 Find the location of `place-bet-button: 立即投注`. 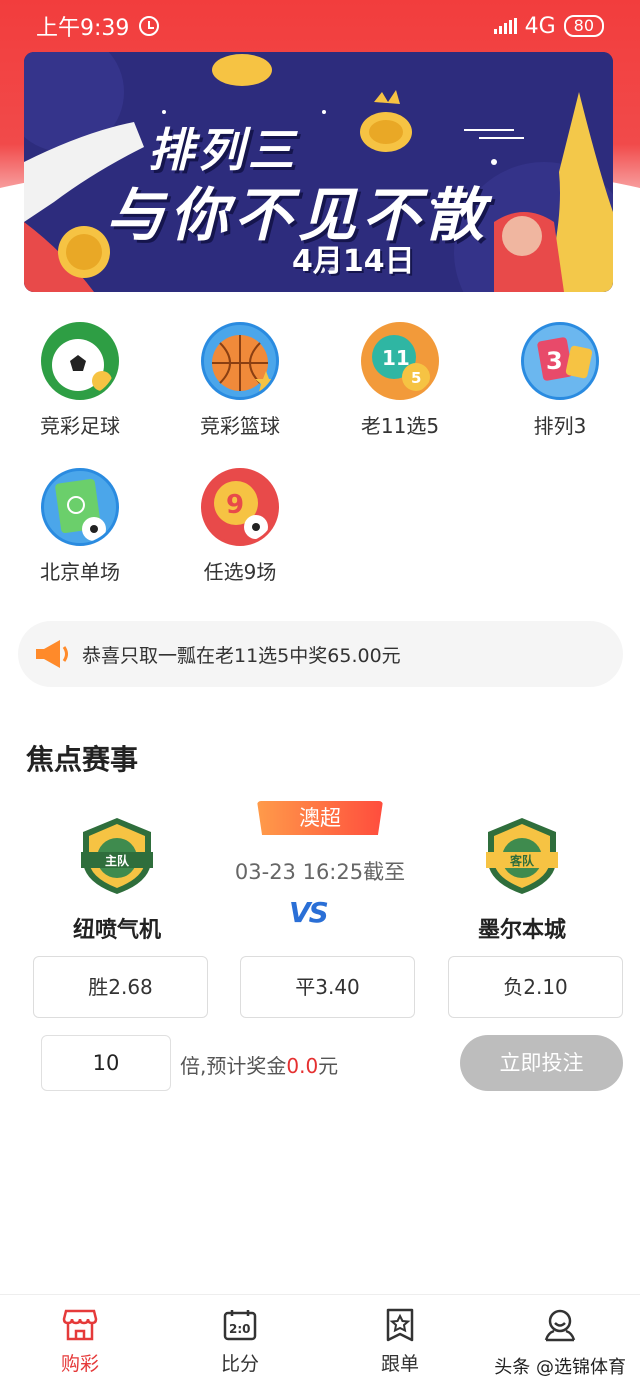

place-bet-button: 立即投注 is located at coordinates (541, 1063).